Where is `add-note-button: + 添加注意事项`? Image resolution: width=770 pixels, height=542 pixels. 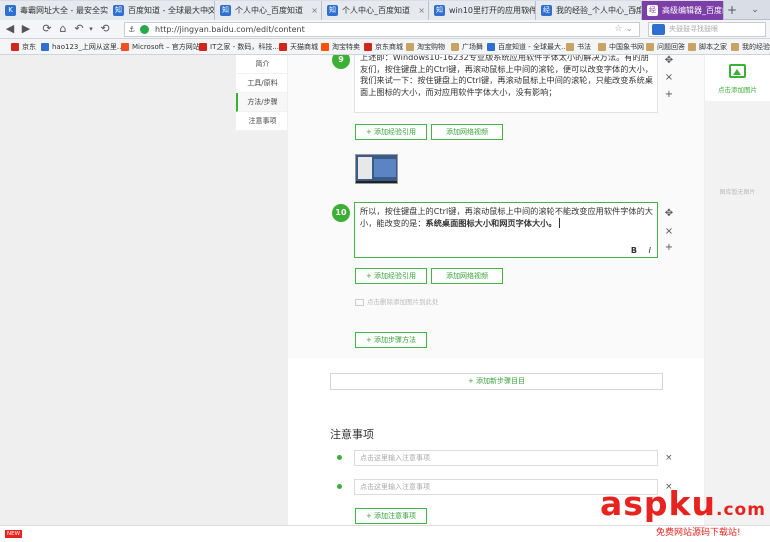
add-note-button: + 添加注意事项 is located at coordinates (391, 516).